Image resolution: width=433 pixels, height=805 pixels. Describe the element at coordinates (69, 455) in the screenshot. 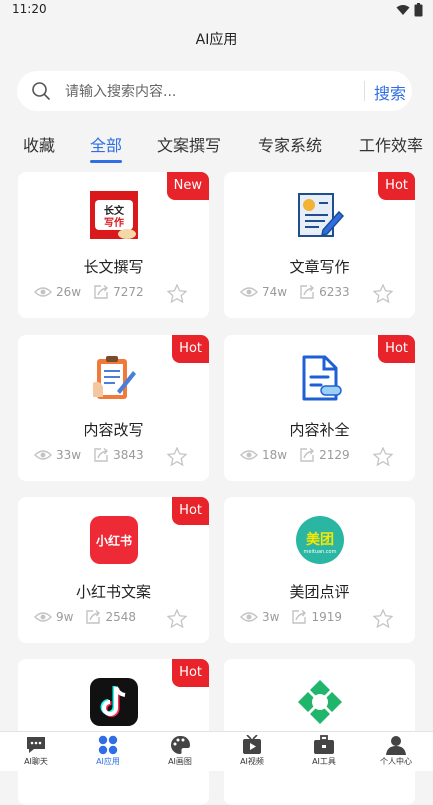

I see `views-count: 33w` at that location.